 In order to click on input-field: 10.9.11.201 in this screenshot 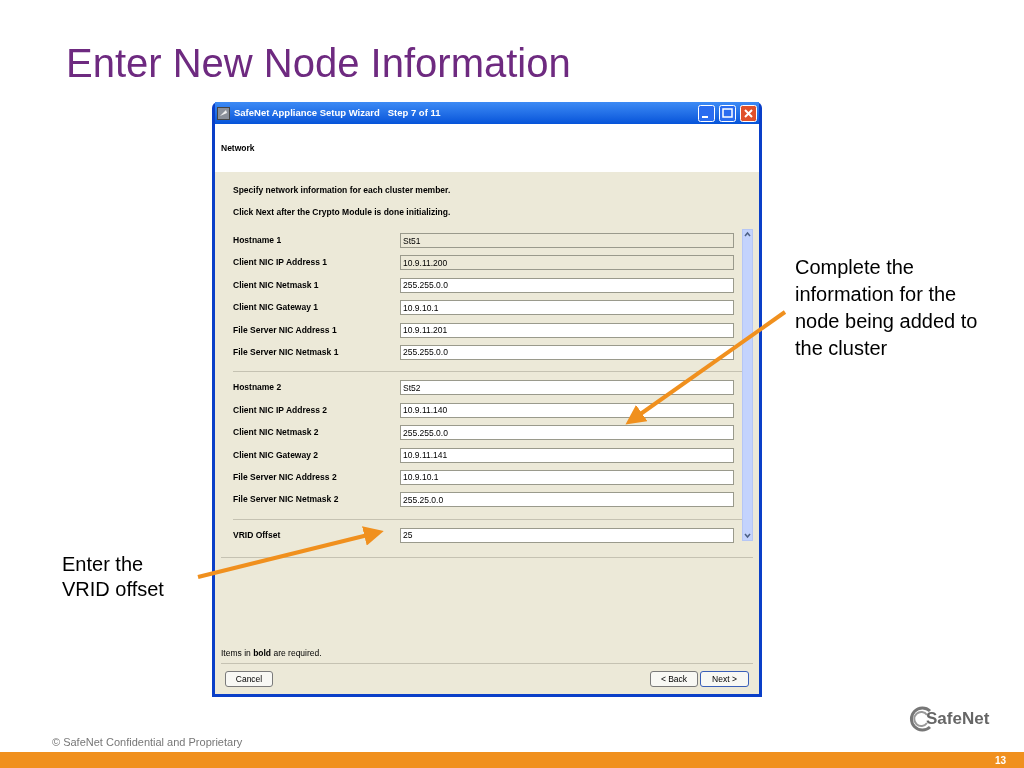, I will do `click(567, 330)`.